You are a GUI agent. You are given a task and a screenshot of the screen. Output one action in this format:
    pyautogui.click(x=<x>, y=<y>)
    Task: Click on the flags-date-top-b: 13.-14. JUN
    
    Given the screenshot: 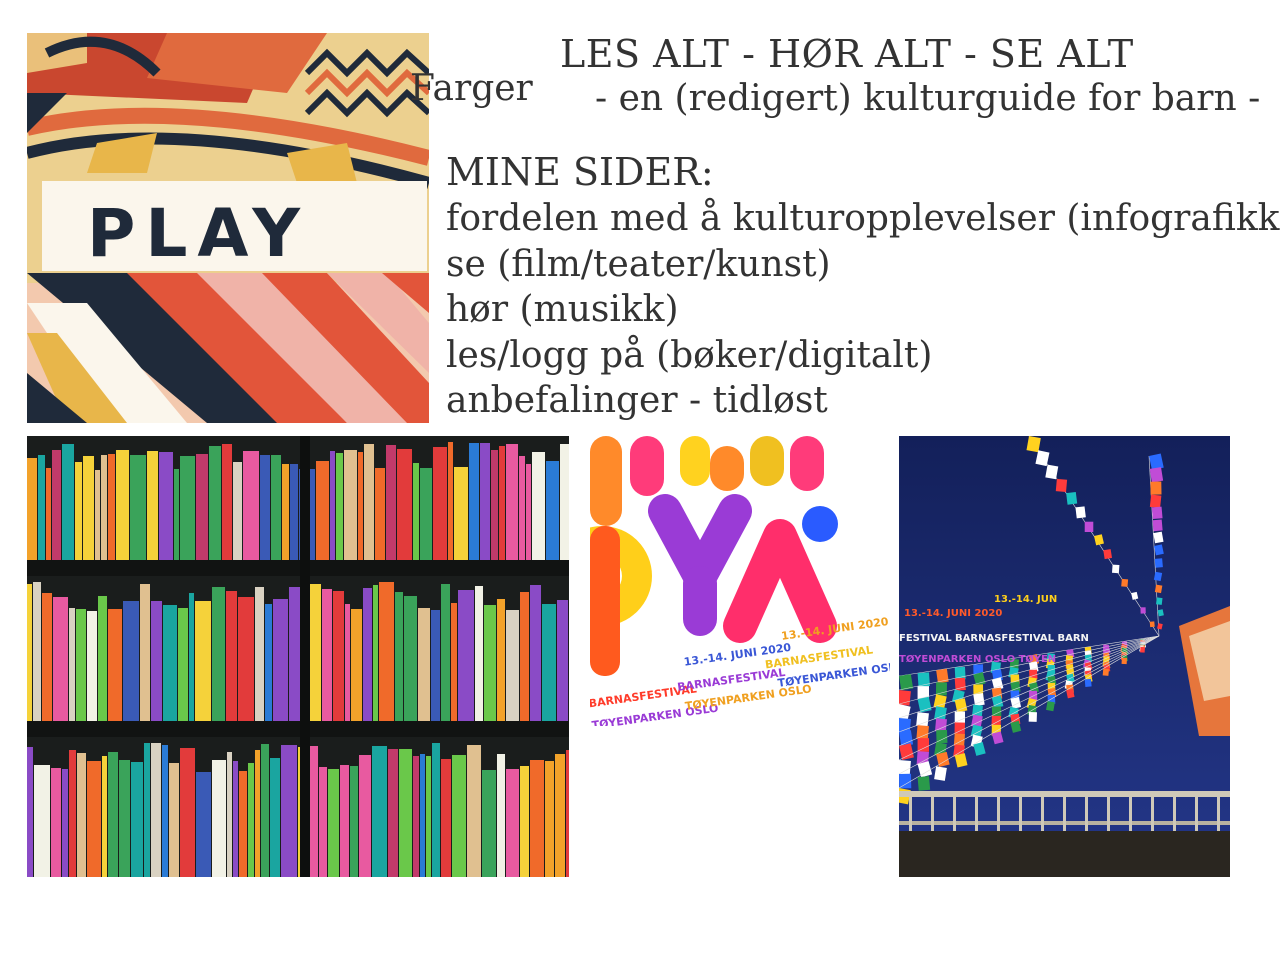 What is the action you would take?
    pyautogui.click(x=1025, y=599)
    